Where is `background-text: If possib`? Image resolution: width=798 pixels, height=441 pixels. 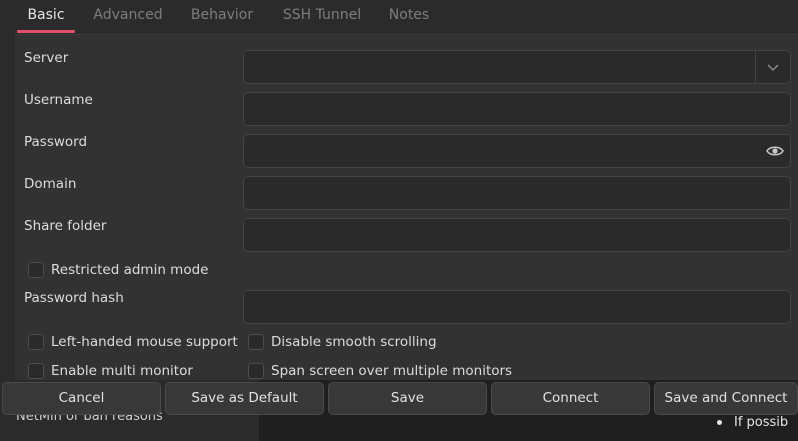 background-text: If possib is located at coordinates (761, 422).